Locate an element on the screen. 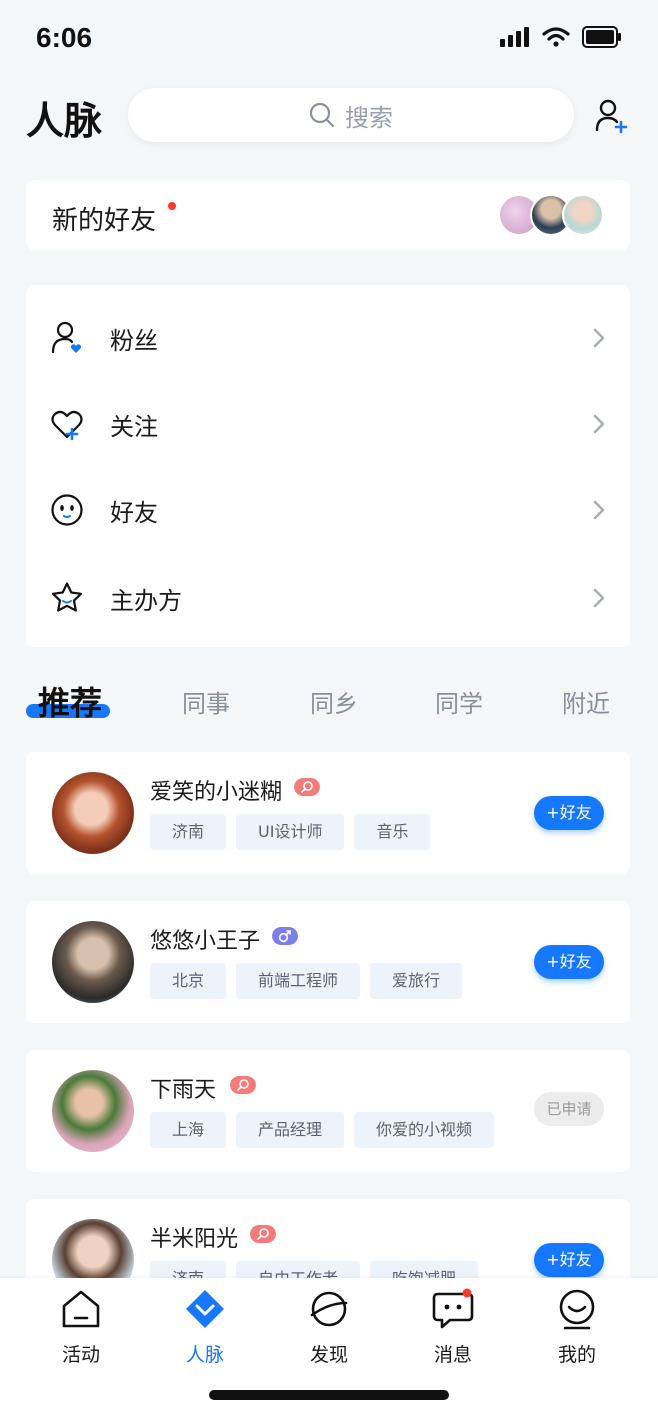 This screenshot has width=658, height=1425. tabbar-item-activity: 活动 is located at coordinates (80, 1328).